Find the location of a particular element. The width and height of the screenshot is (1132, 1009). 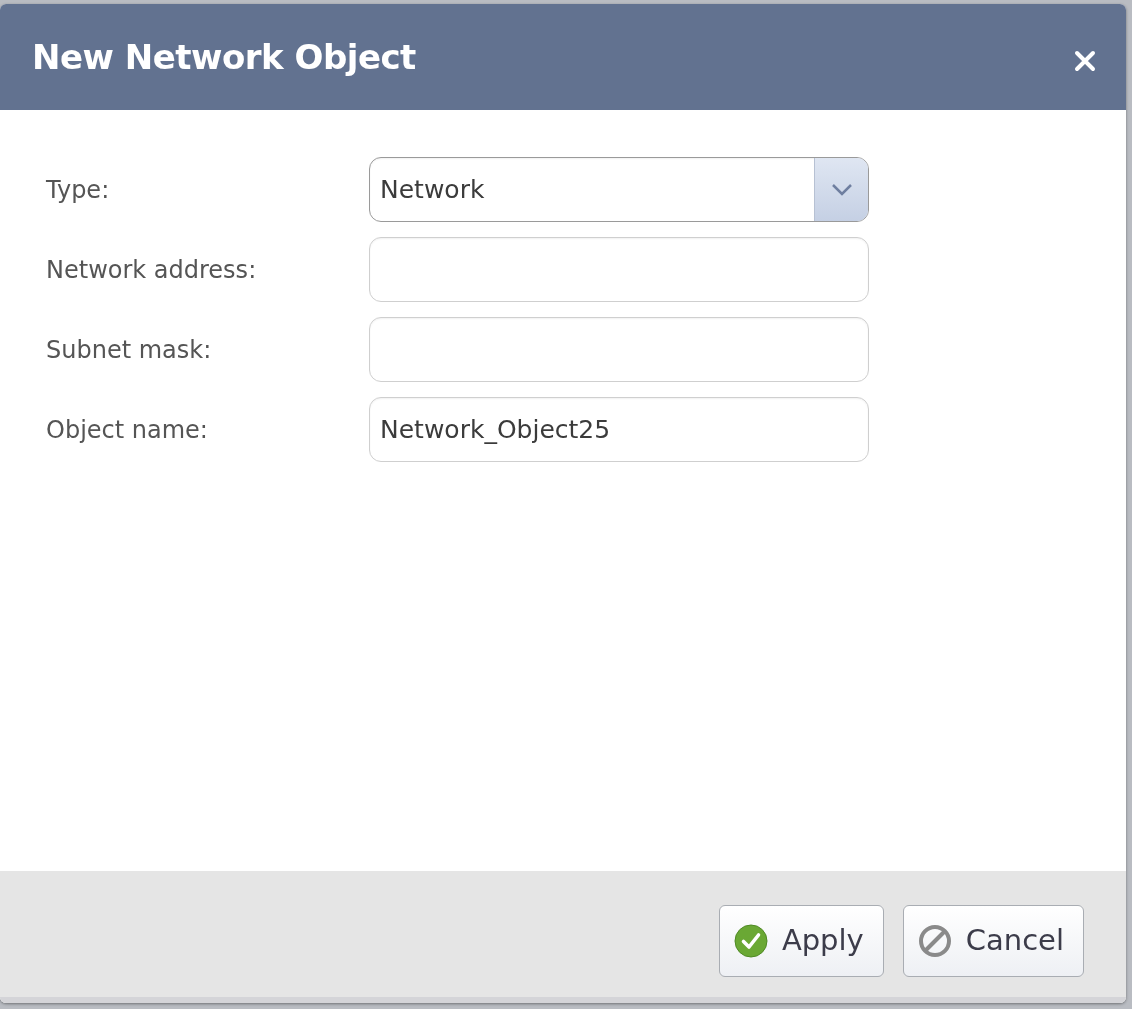

type-dropdown: Network is located at coordinates (619, 189).